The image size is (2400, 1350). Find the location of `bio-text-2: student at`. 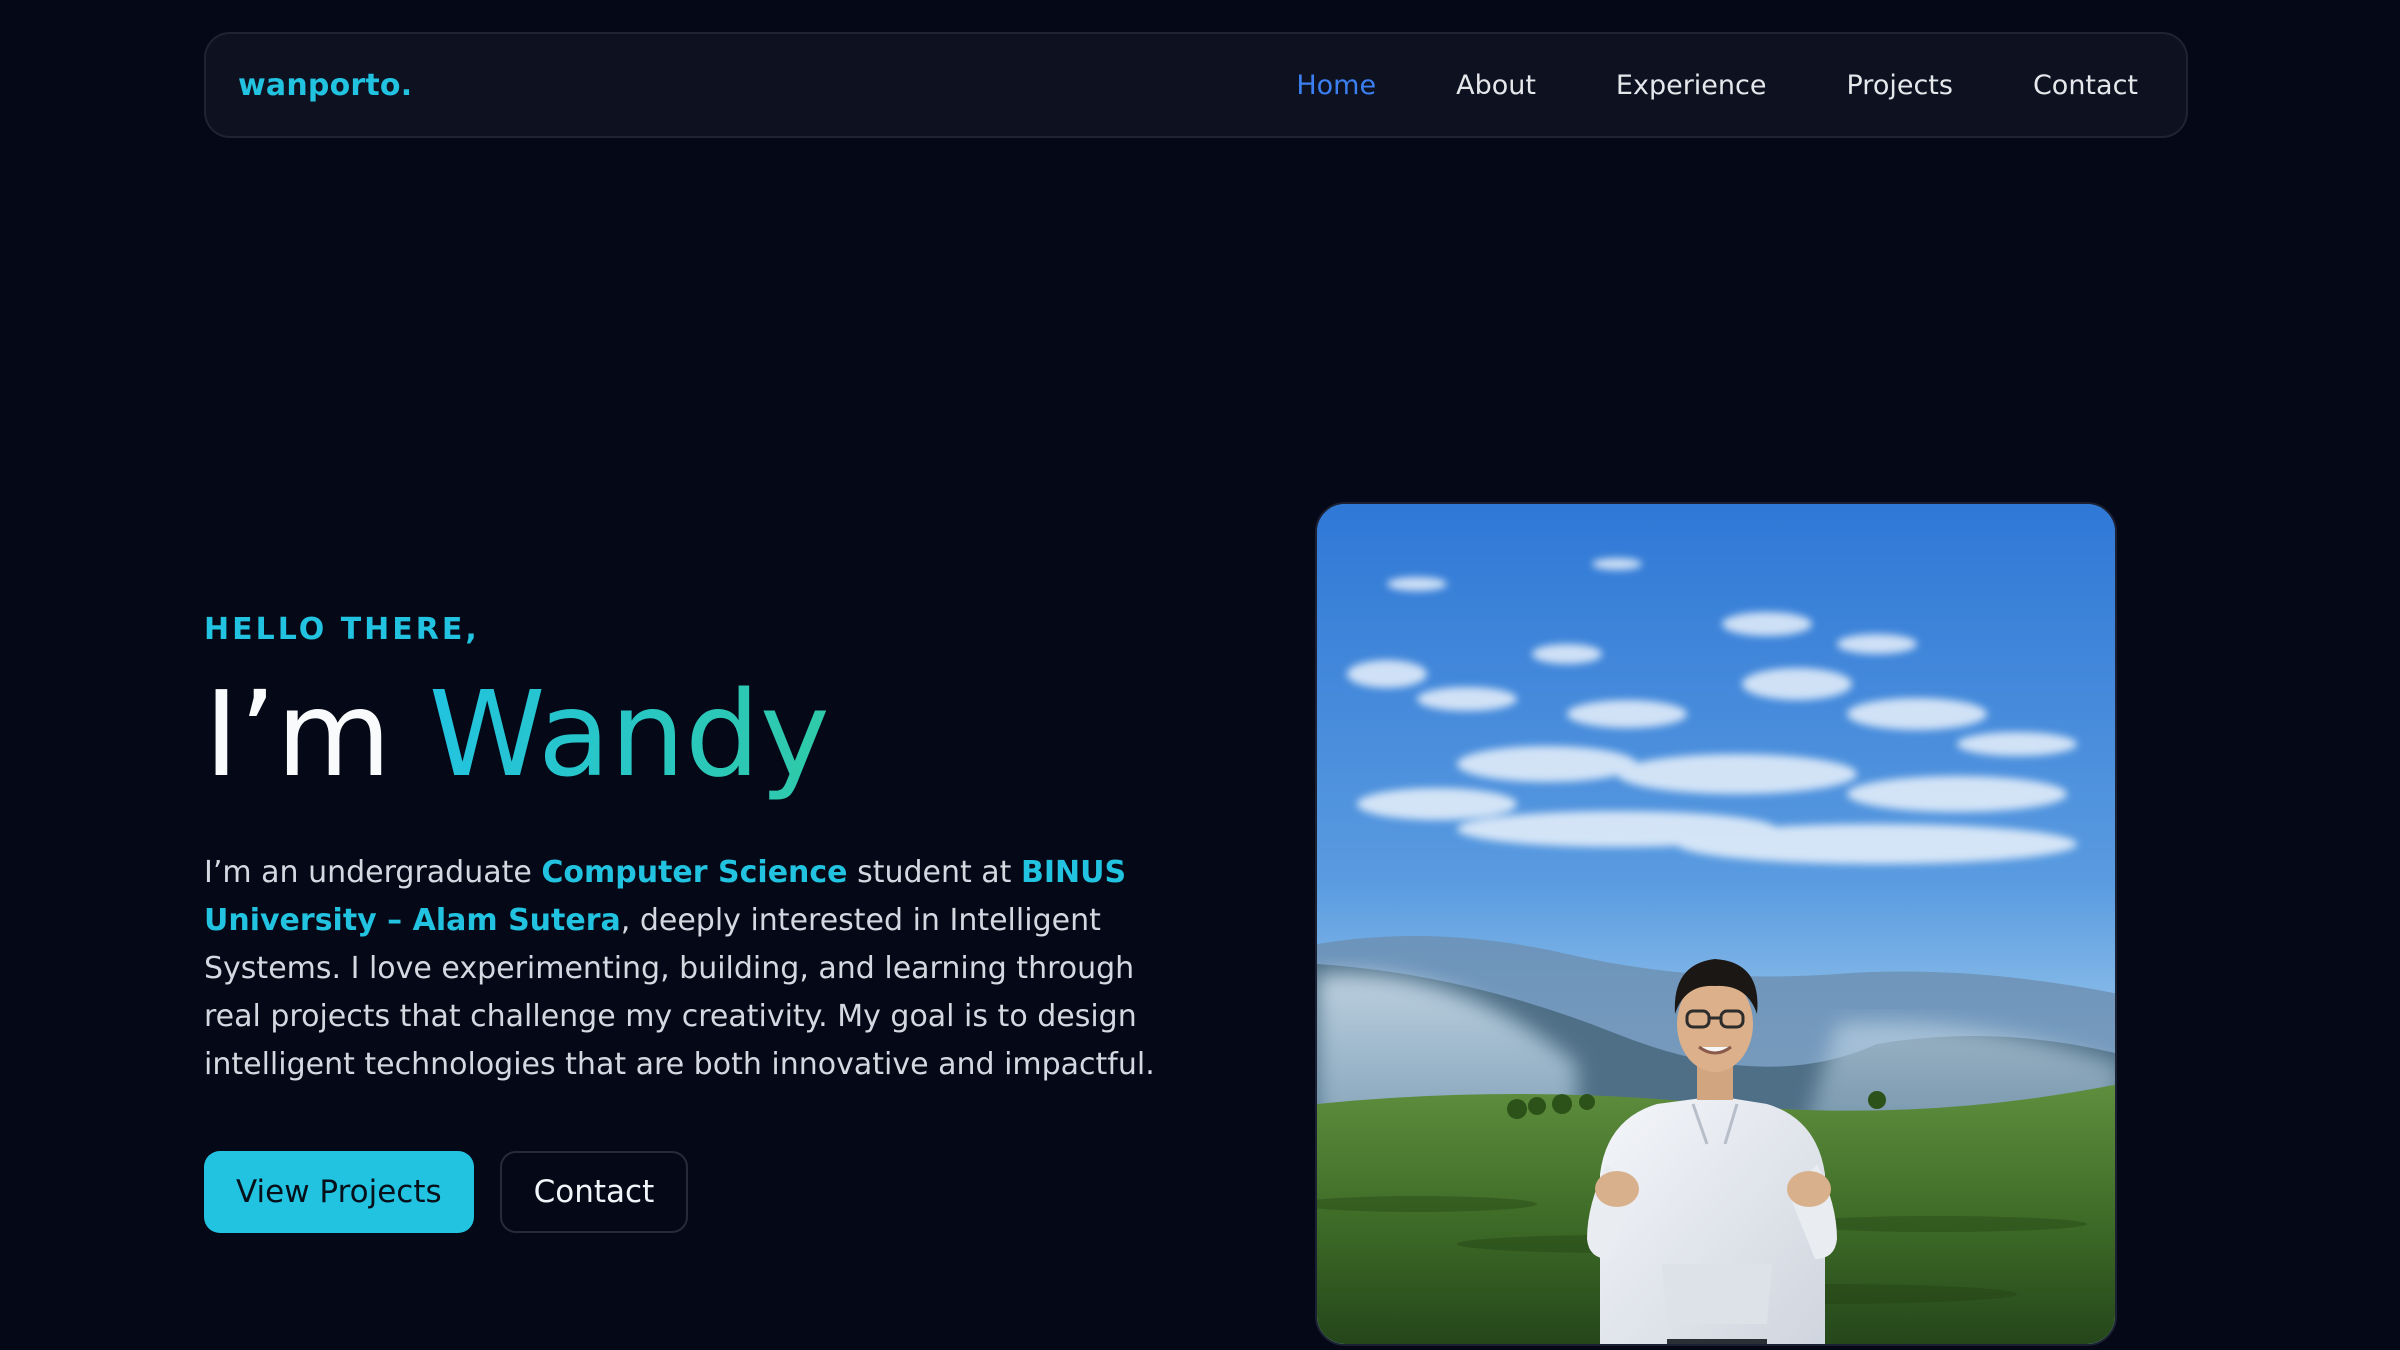

bio-text-2: student at is located at coordinates (934, 872).